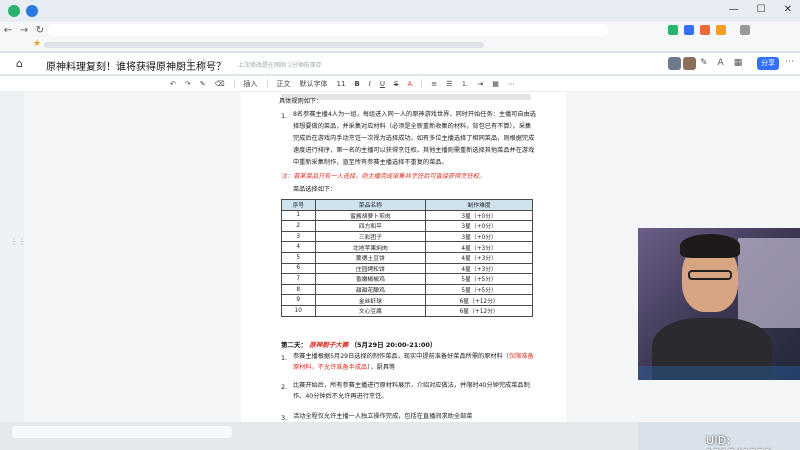 The image size is (800, 450). I want to click on drag-handle-icon: ⋮⋮, so click(18, 241).